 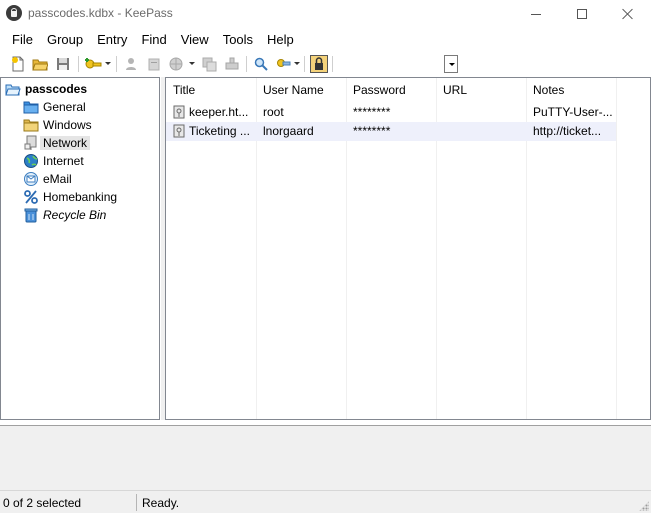 I want to click on open-database-icon, so click(x=40, y=64).